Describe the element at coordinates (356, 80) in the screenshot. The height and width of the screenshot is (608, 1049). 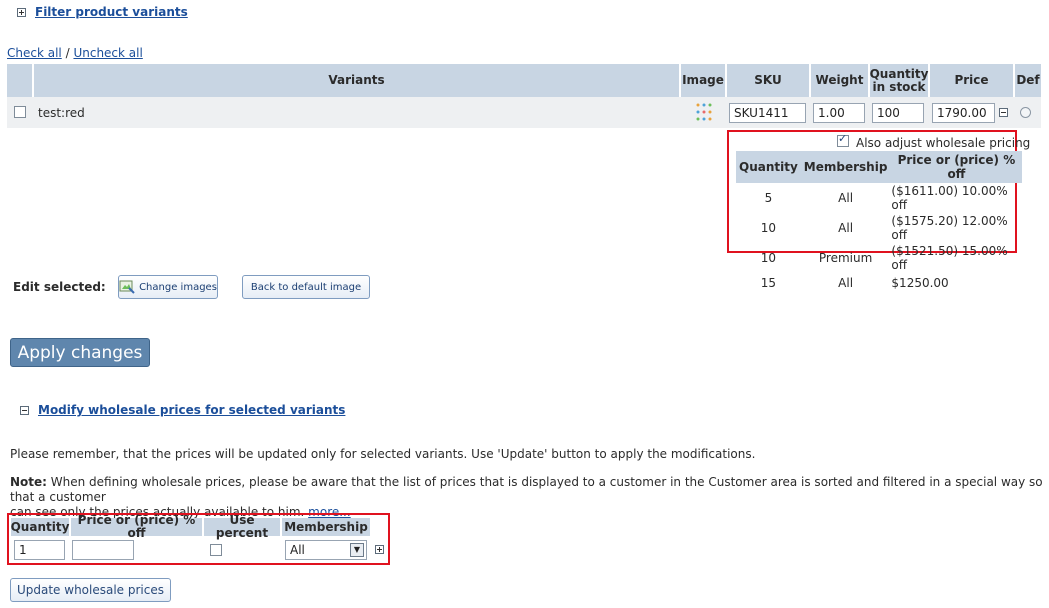
I see `variants-header: Variants` at that location.